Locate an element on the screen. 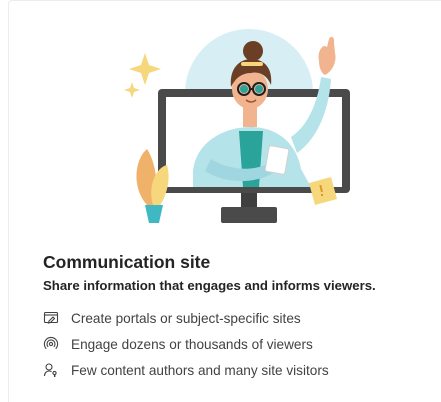 The width and height of the screenshot is (441, 402). feature-item: Create portals or subject-specific sites is located at coordinates (186, 318).